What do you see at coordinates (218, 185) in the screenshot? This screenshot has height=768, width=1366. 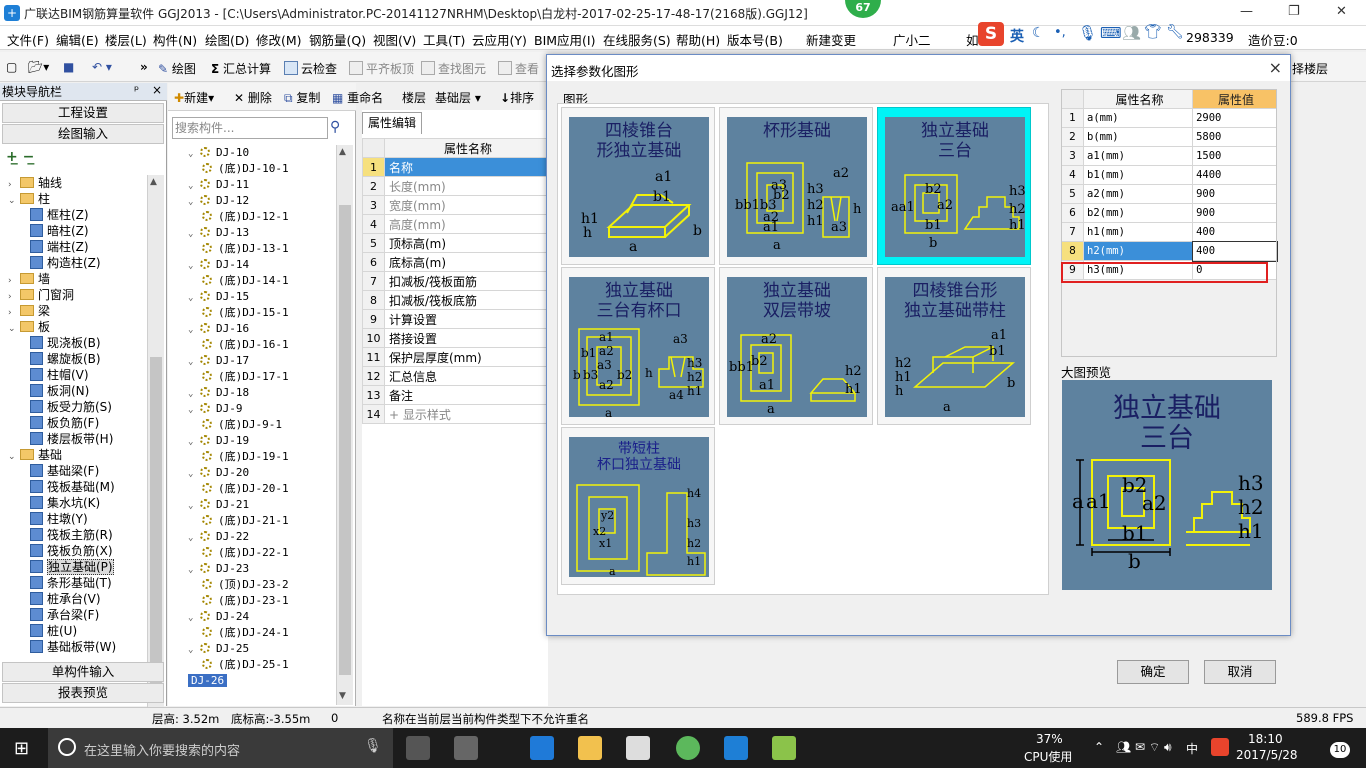 I see `component-item: ⌄ DJ-11` at bounding box center [218, 185].